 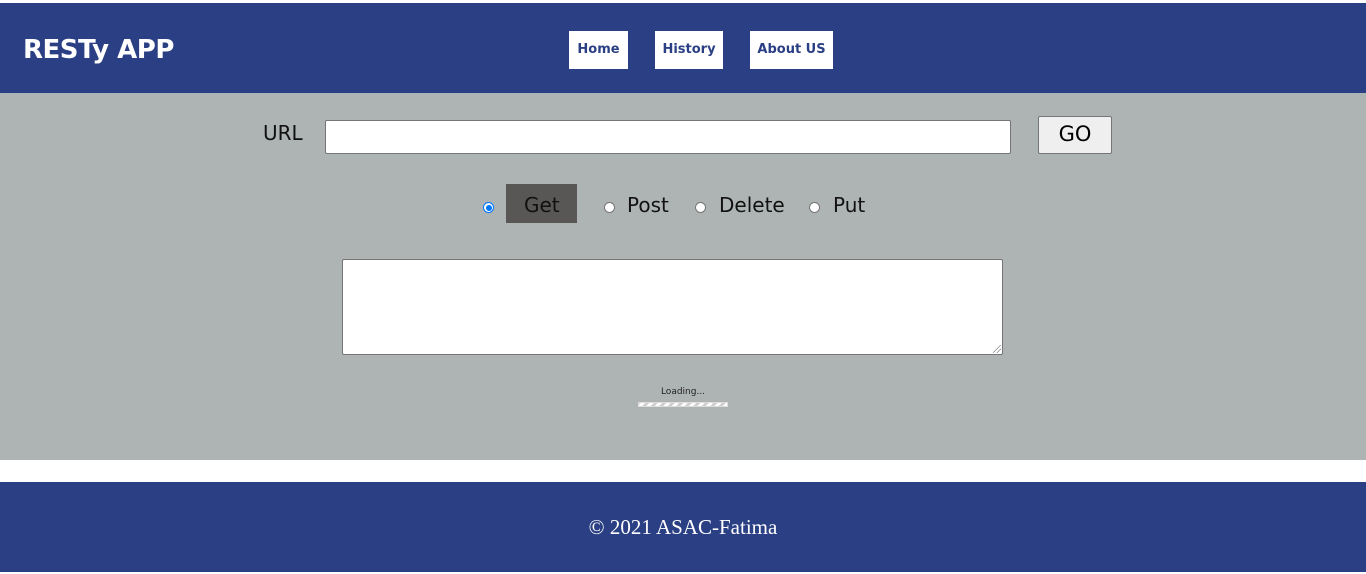 I want to click on method-put-label: Put, so click(x=849, y=205).